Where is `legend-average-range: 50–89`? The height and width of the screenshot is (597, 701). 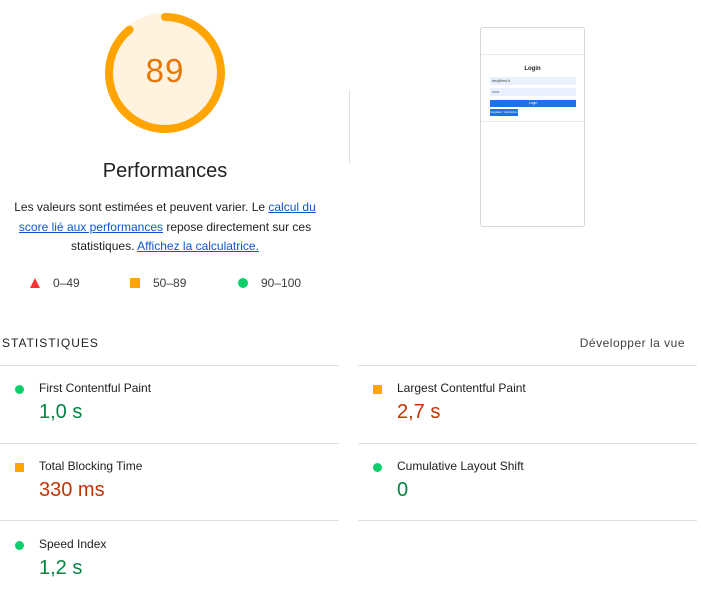
legend-average-range: 50–89 is located at coordinates (170, 283).